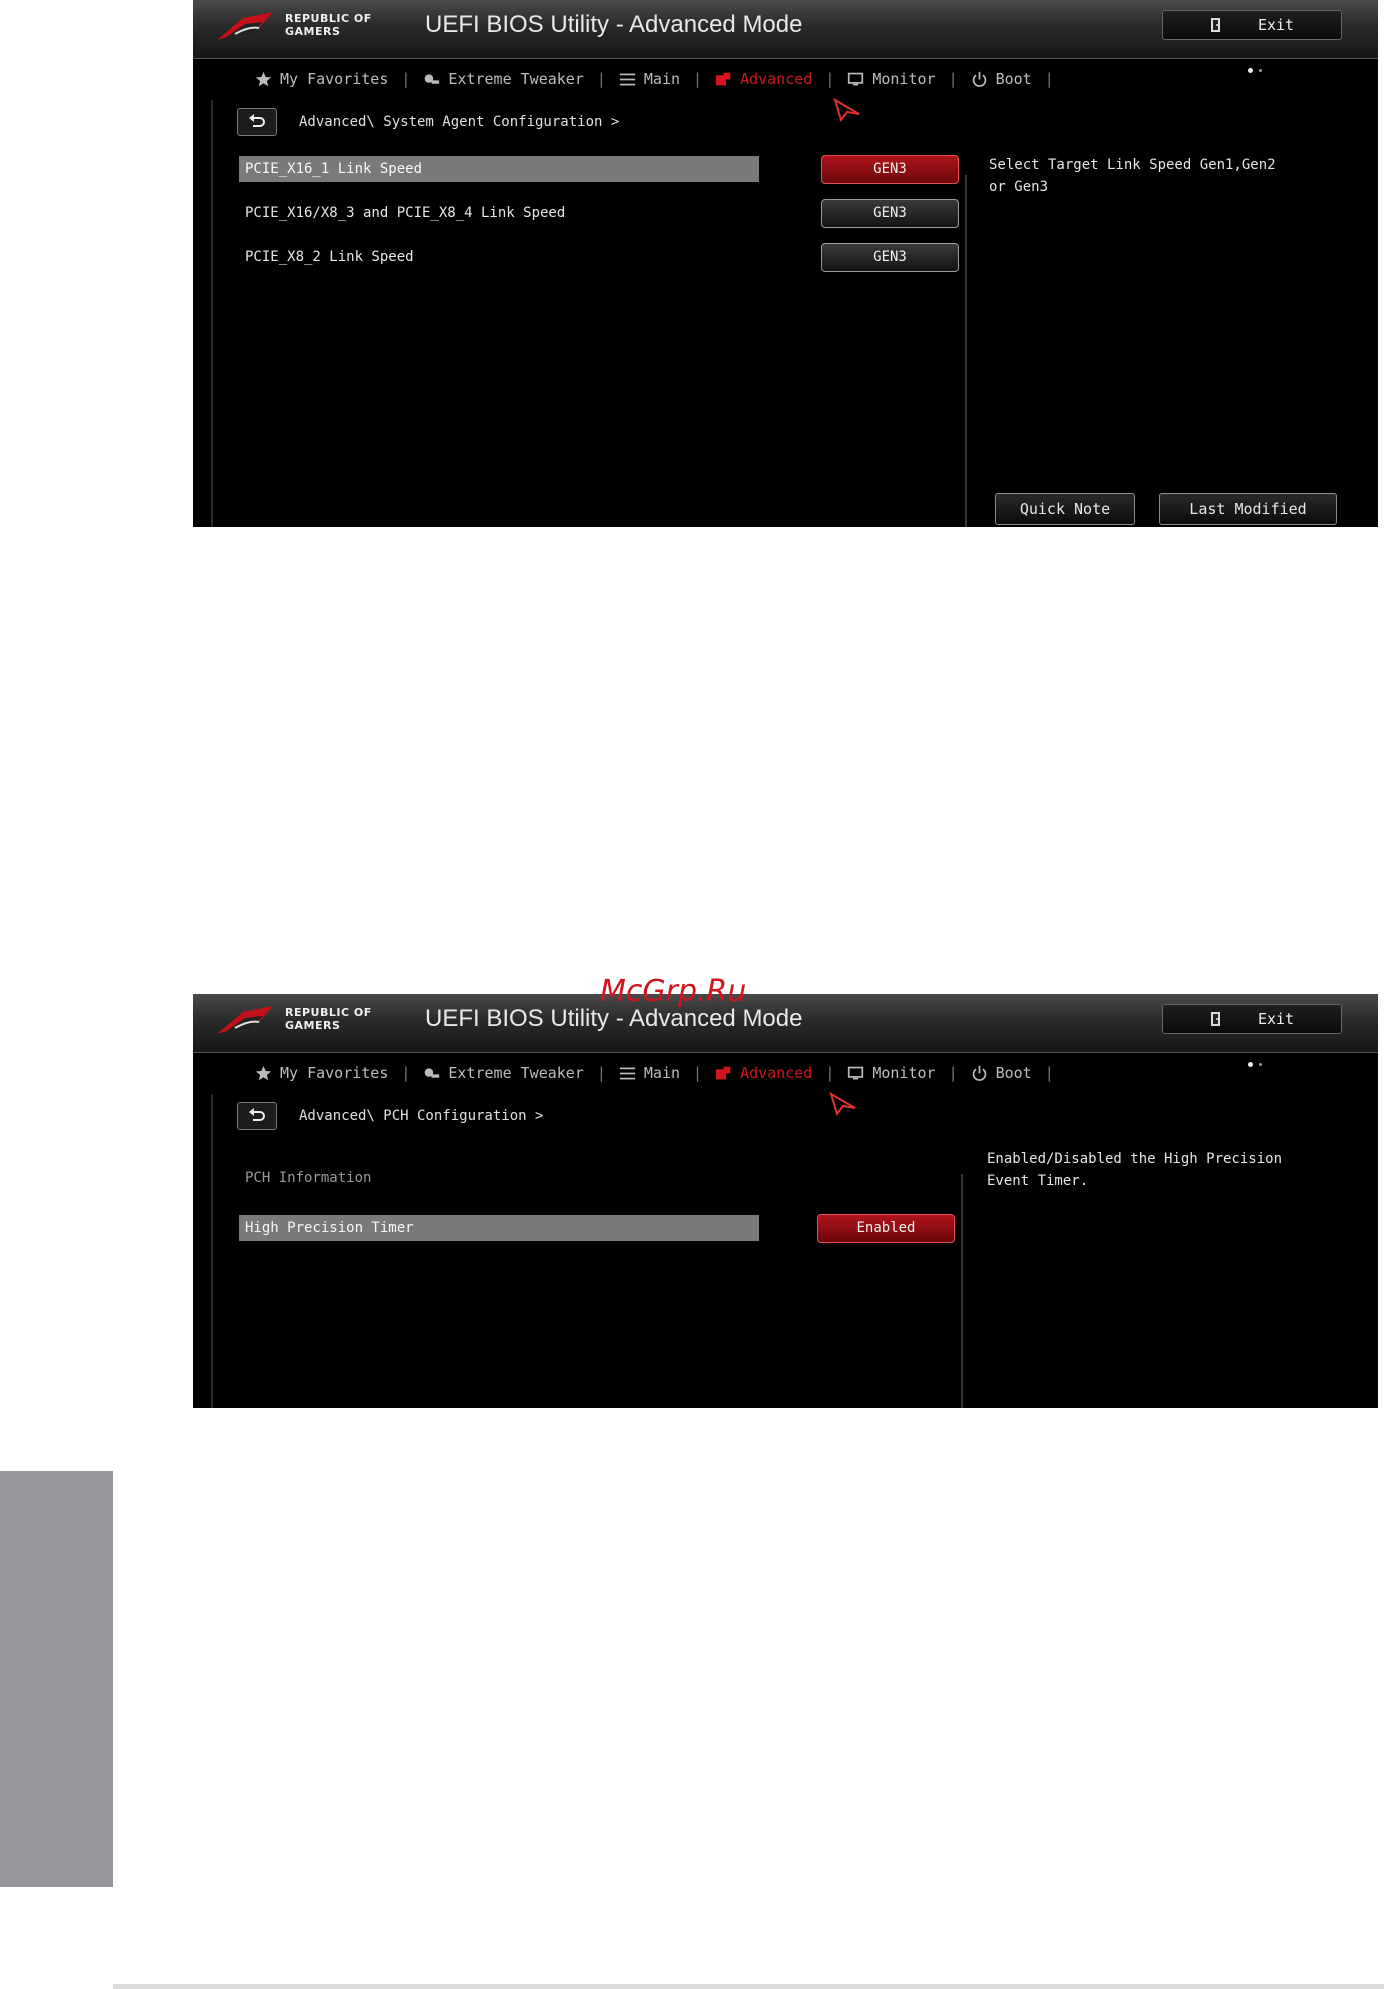  What do you see at coordinates (1248, 509) in the screenshot?
I see `last-modified-button: Last Modified` at bounding box center [1248, 509].